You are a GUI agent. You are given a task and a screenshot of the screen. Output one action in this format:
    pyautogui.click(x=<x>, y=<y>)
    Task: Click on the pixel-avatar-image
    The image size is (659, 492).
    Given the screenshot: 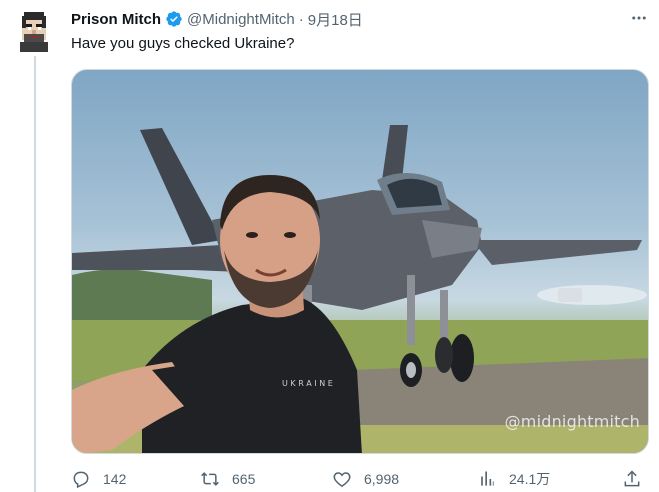 What is the action you would take?
    pyautogui.click(x=34, y=30)
    